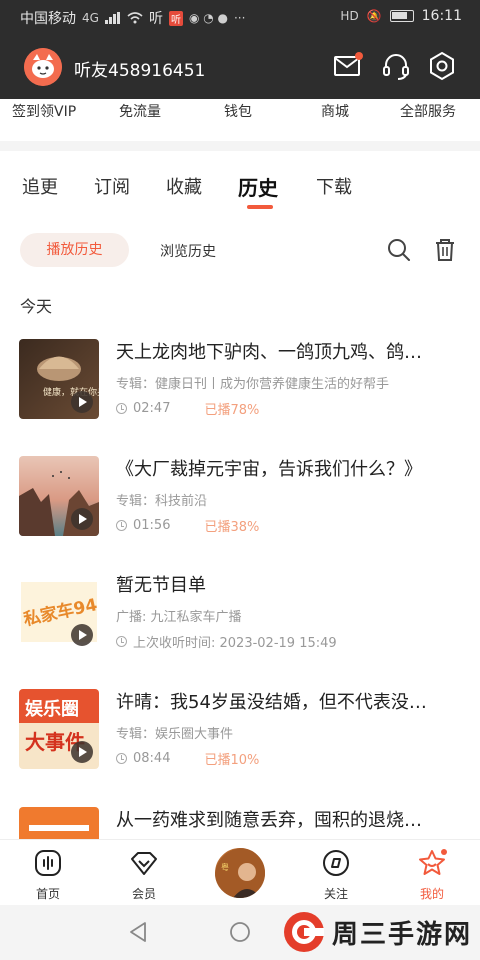 The height and width of the screenshot is (960, 480). Describe the element at coordinates (144, 863) in the screenshot. I see `vip-icon` at that location.